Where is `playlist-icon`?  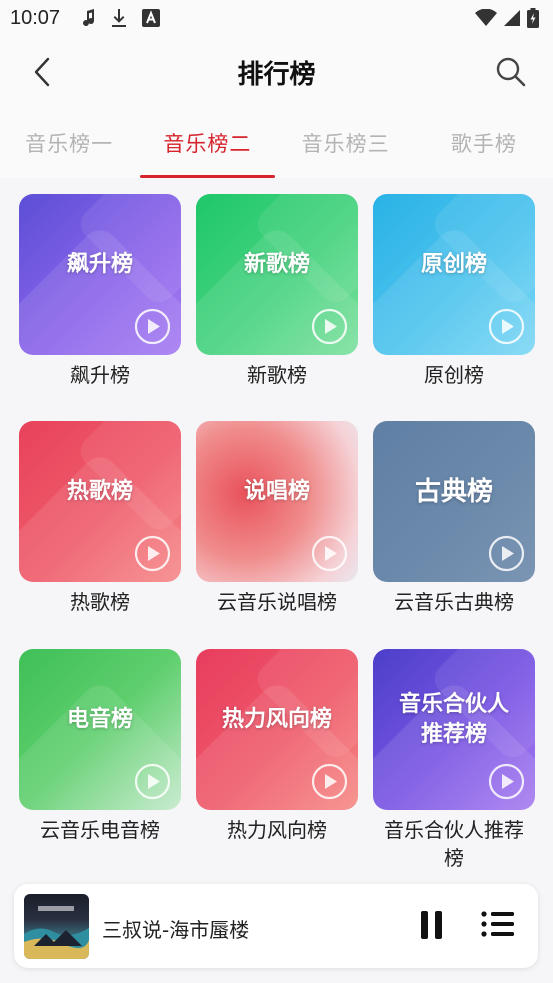
playlist-icon is located at coordinates (498, 924).